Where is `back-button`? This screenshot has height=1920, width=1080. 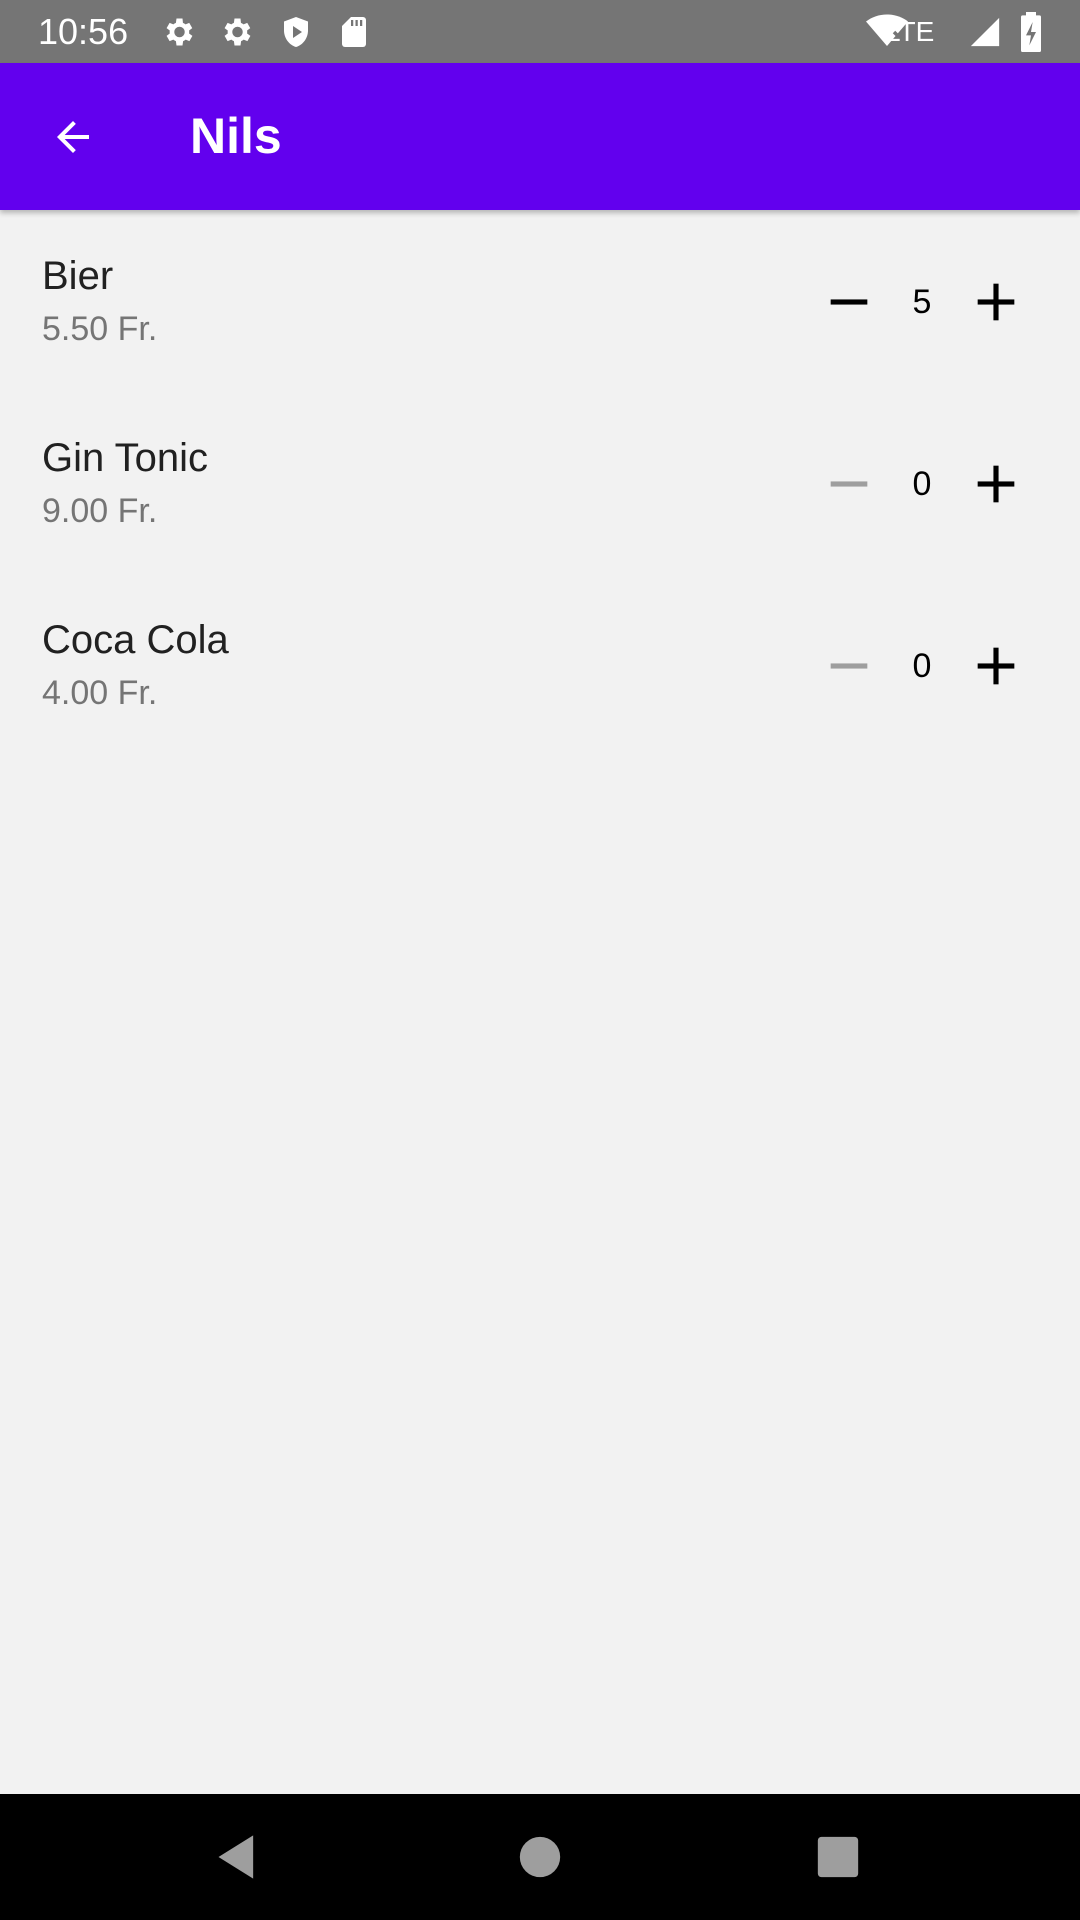 back-button is located at coordinates (73, 137).